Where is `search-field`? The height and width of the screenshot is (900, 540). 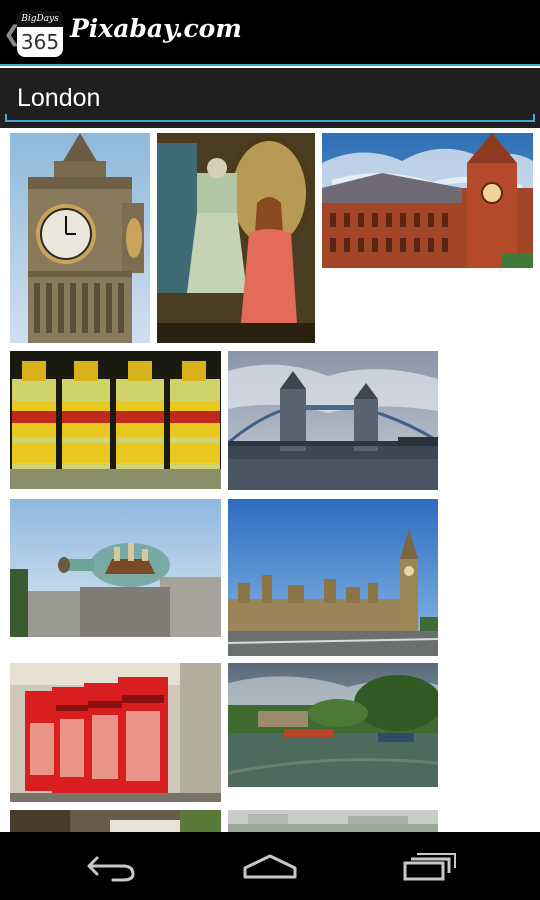
search-field is located at coordinates (270, 98).